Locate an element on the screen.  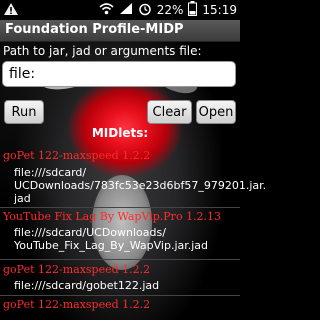
midlet-title: YouTube Fix Lag By WapVip.Pro 1.2.13 is located at coordinates (112, 216).